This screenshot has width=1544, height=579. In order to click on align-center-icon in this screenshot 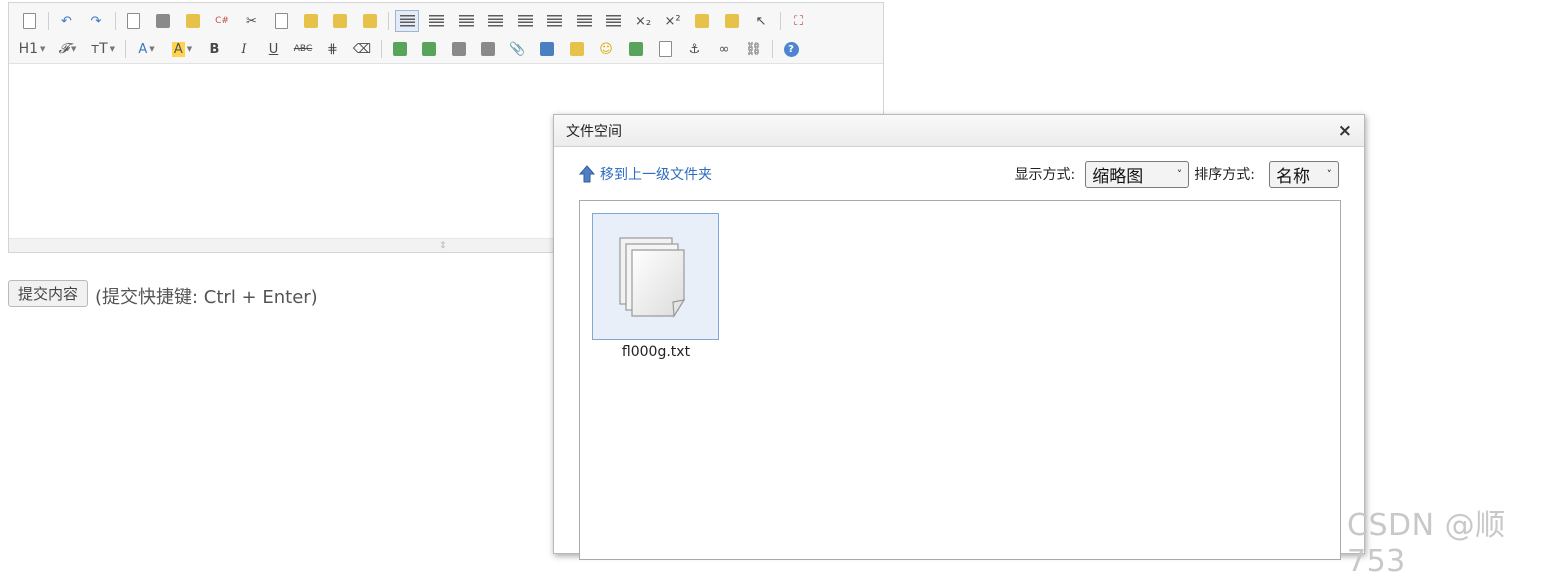, I will do `click(436, 21)`.